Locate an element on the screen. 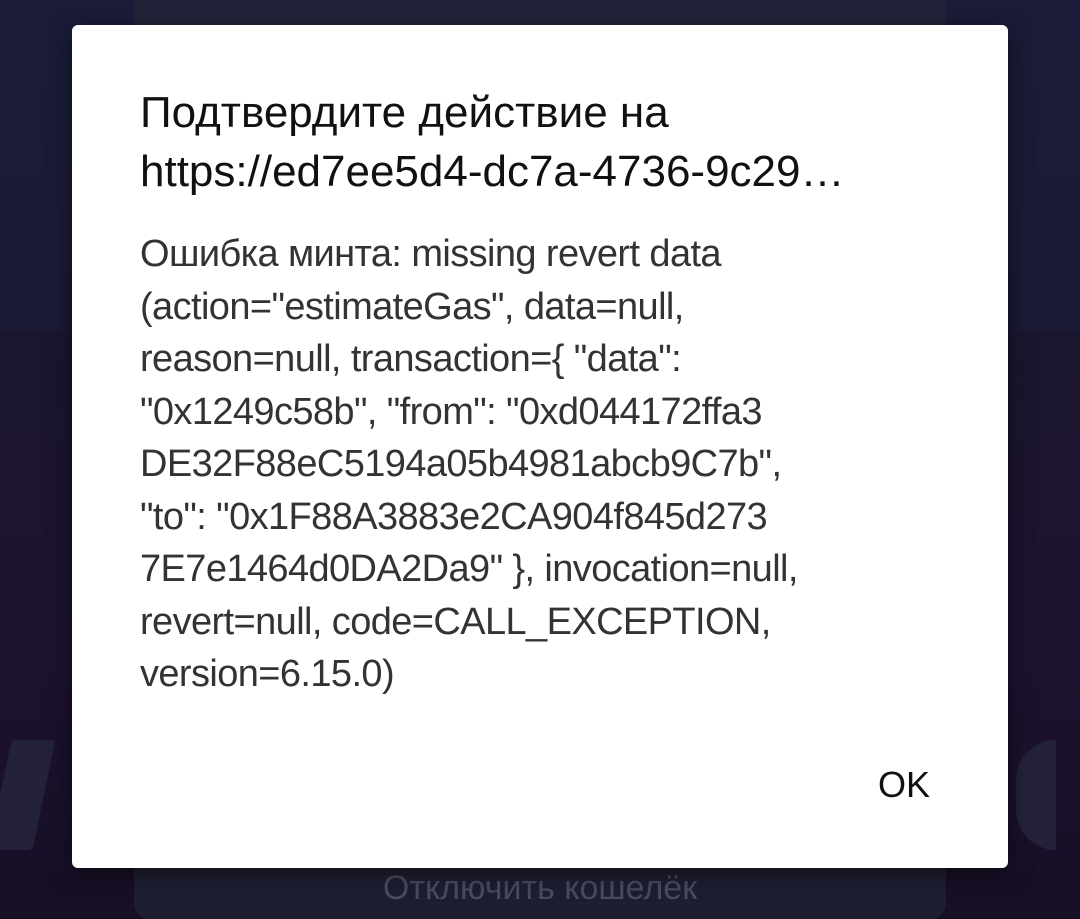 The width and height of the screenshot is (1080, 919). disconnect-wallet-button: Отключить кошелёк is located at coordinates (540, 888).